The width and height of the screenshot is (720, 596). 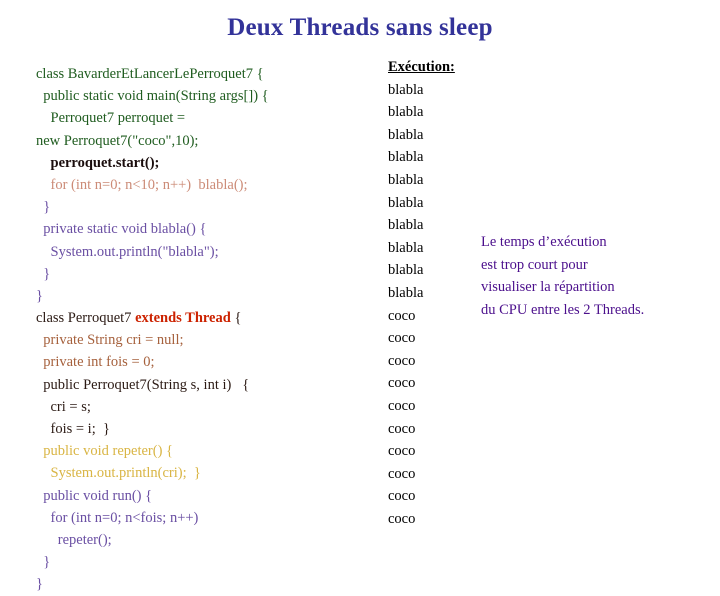 What do you see at coordinates (183, 318) in the screenshot?
I see `code-token-extends-thread: extends Thread` at bounding box center [183, 318].